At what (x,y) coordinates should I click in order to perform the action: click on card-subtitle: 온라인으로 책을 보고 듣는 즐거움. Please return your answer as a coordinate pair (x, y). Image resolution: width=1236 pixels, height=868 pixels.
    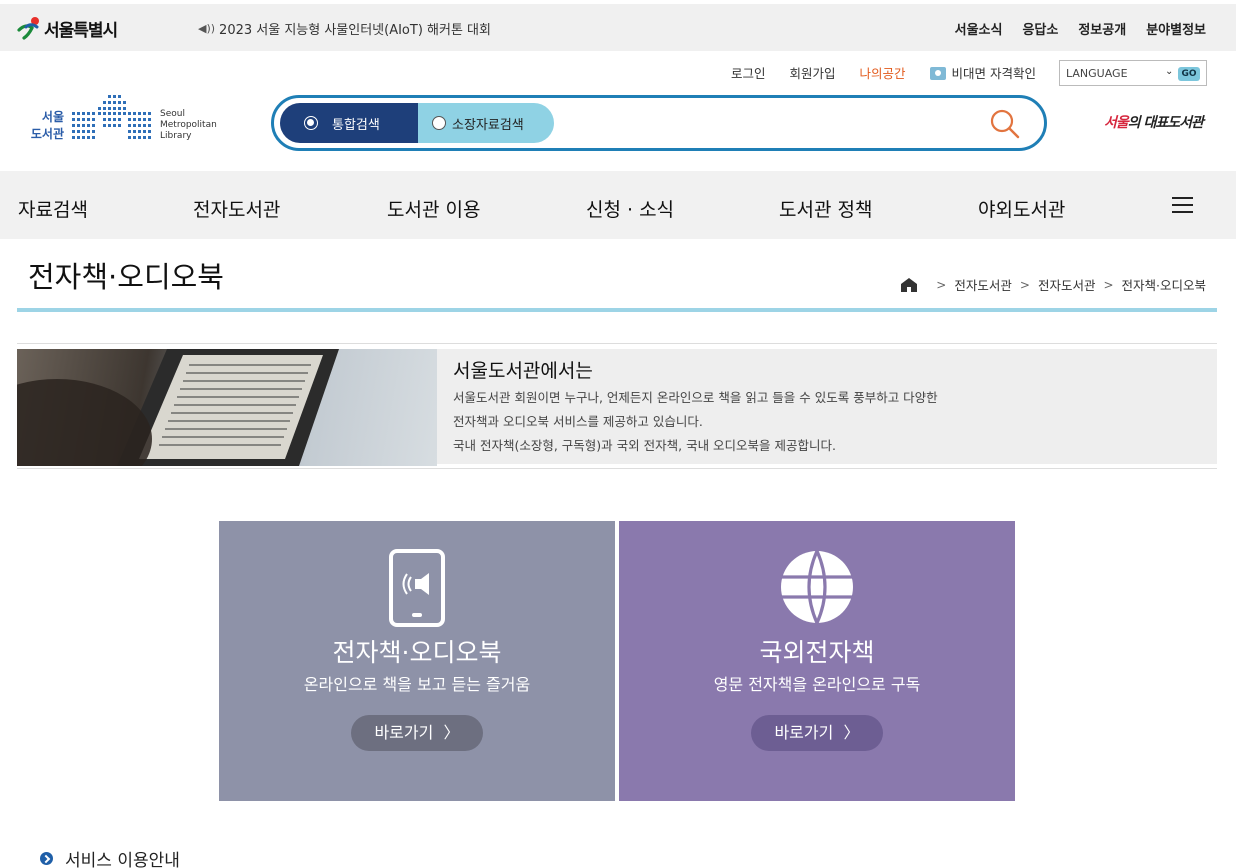
    Looking at the image, I should click on (417, 684).